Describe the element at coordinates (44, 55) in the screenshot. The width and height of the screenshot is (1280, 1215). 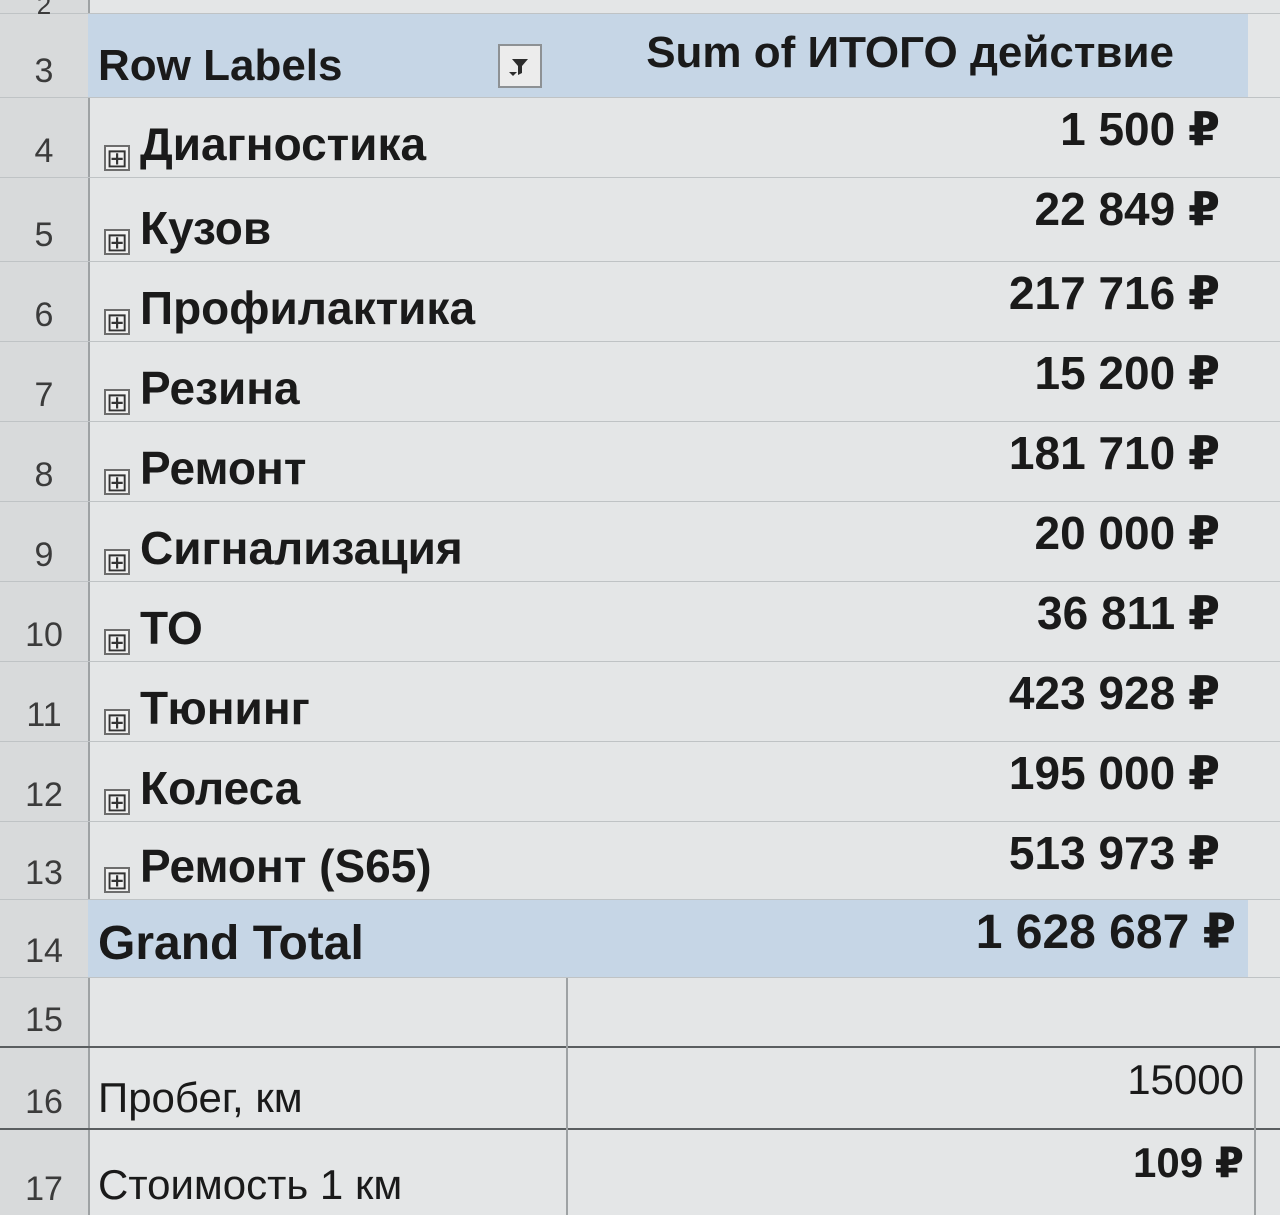
I see `row-number: 3` at that location.